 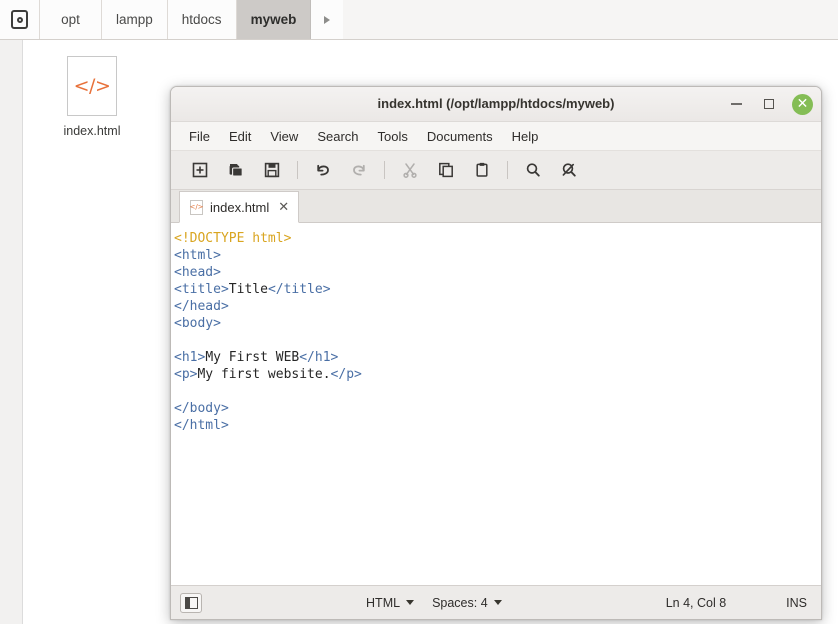 I want to click on drive-icon, so click(x=19, y=19).